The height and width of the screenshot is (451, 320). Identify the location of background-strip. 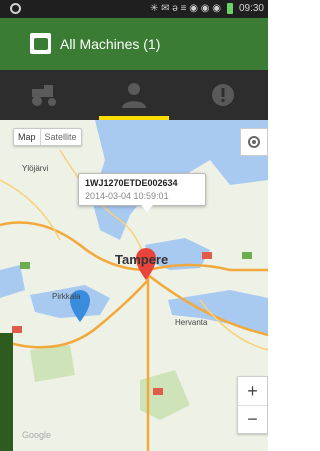
(6, 392).